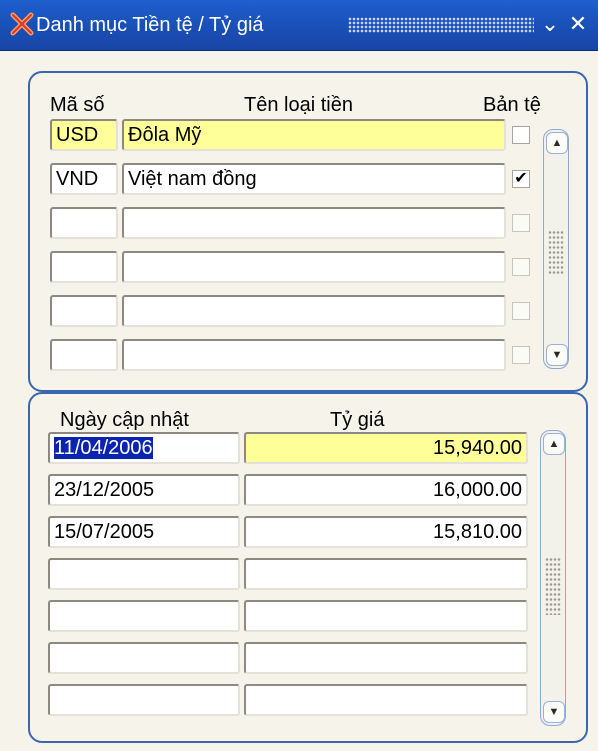 This screenshot has height=751, width=598. Describe the element at coordinates (84, 135) in the screenshot. I see `currency-code-field: USD` at that location.